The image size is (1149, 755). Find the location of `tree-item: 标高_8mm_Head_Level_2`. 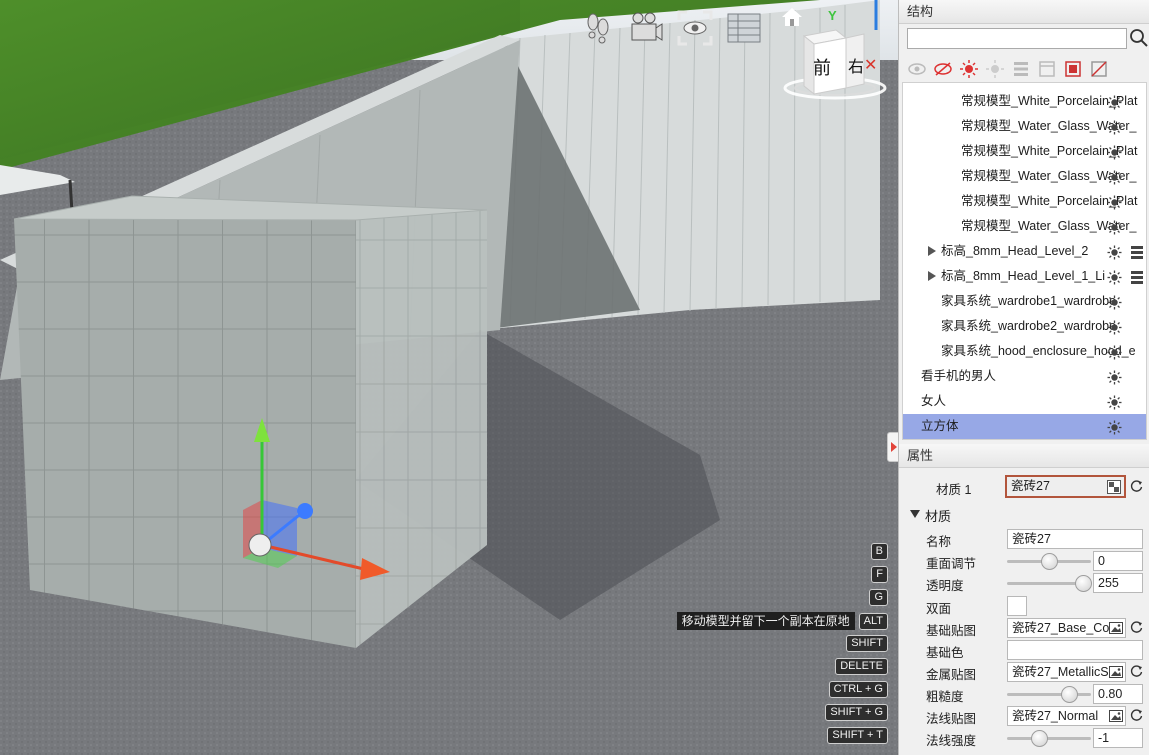

tree-item: 标高_8mm_Head_Level_2 is located at coordinates (1024, 251).